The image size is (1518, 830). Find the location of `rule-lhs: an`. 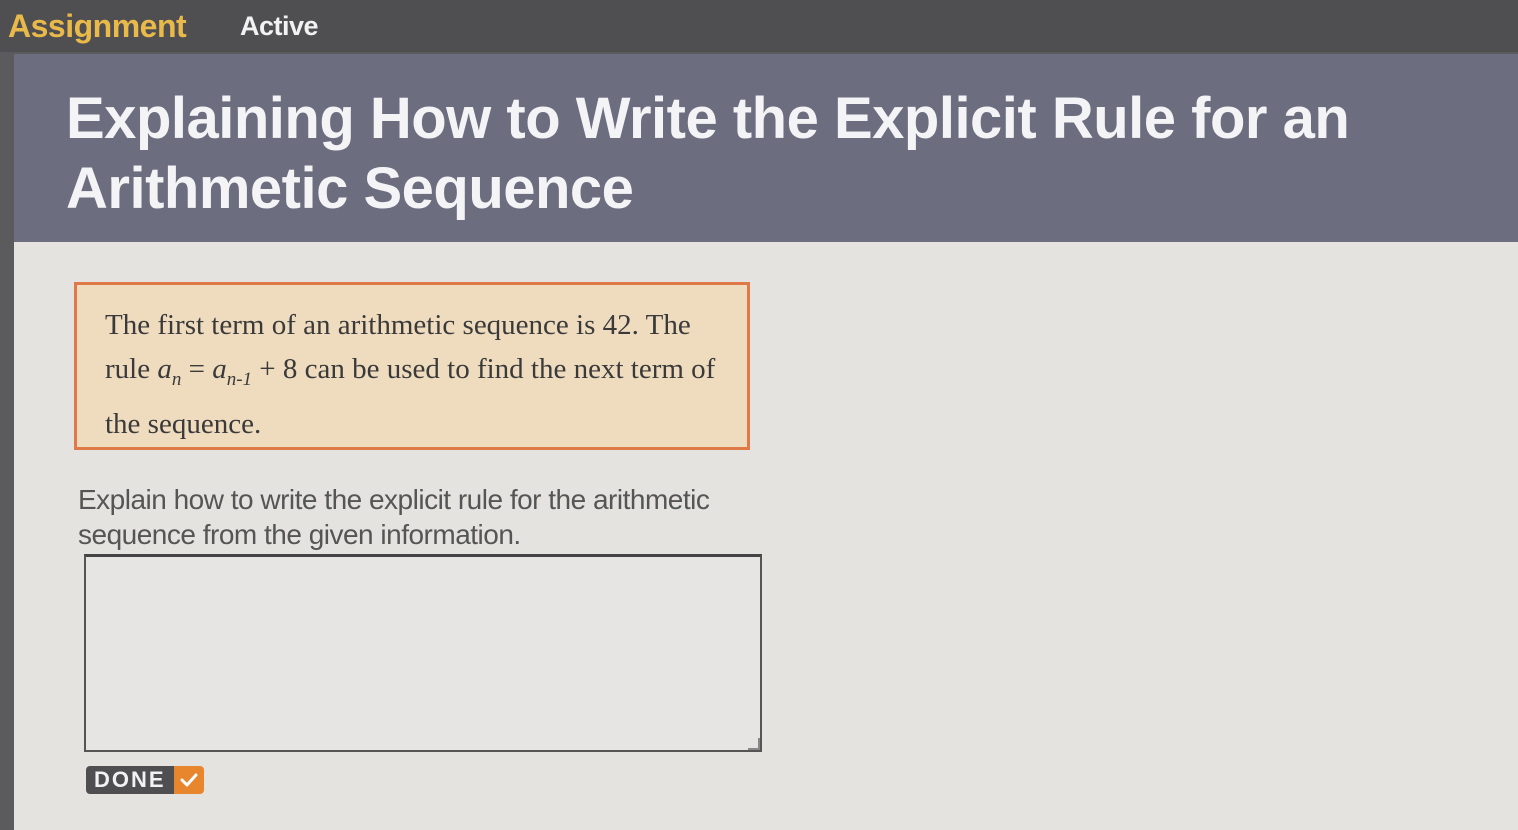

rule-lhs: an is located at coordinates (169, 371).